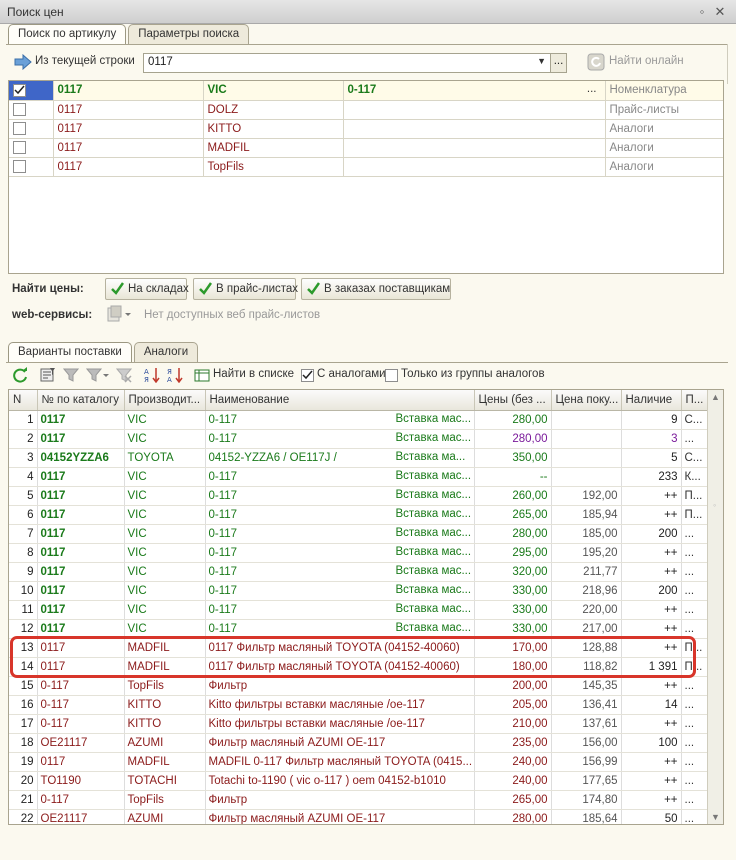  Describe the element at coordinates (702, 12) in the screenshot. I see `menu-icon: ◦` at that location.